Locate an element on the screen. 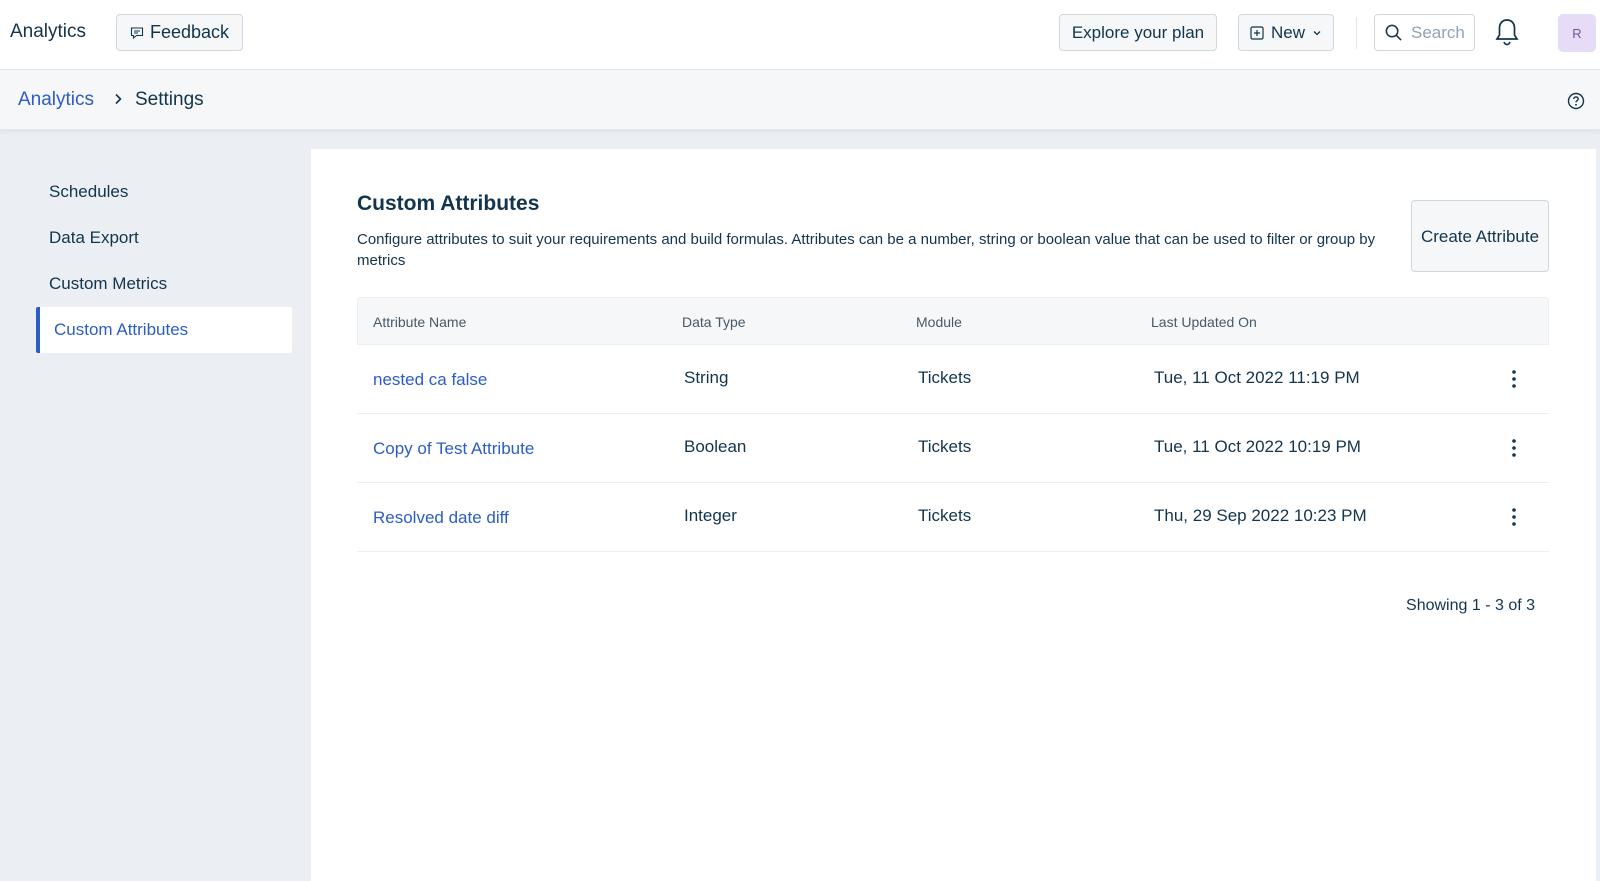 Image resolution: width=1600 pixels, height=881 pixels. chevron-right-icon is located at coordinates (118, 99).